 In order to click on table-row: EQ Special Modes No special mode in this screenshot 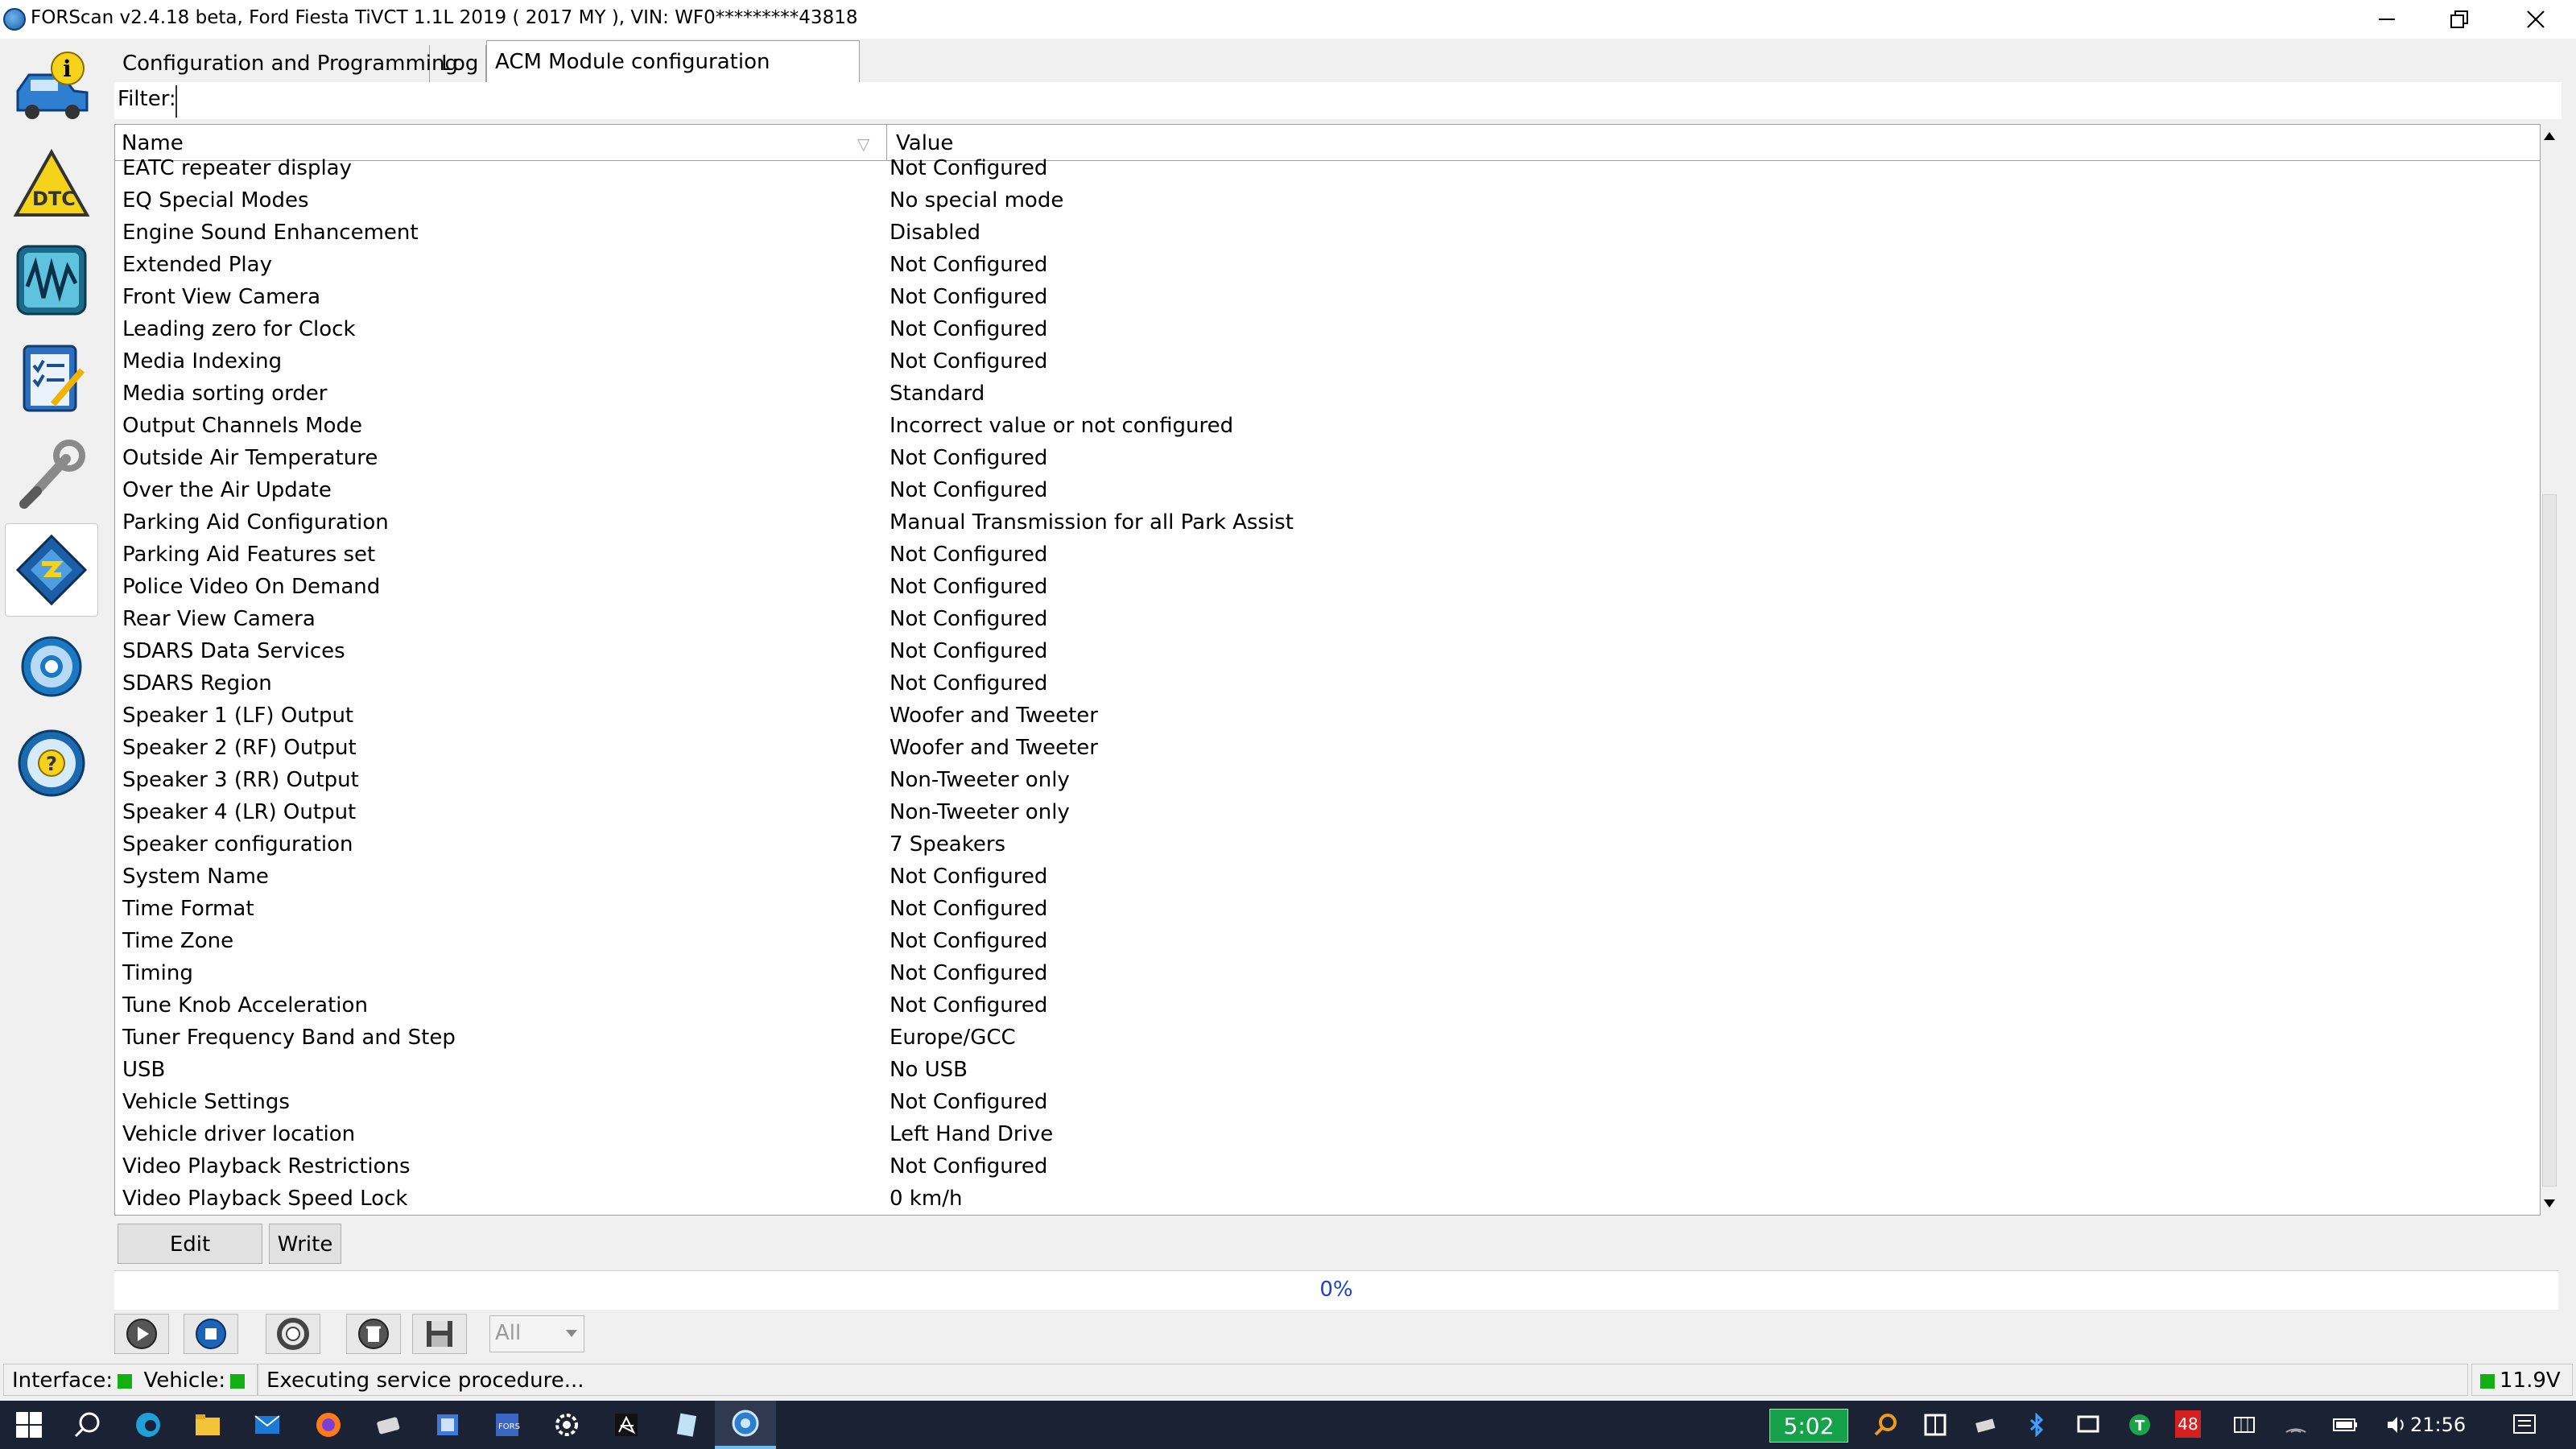, I will do `click(1327, 206)`.